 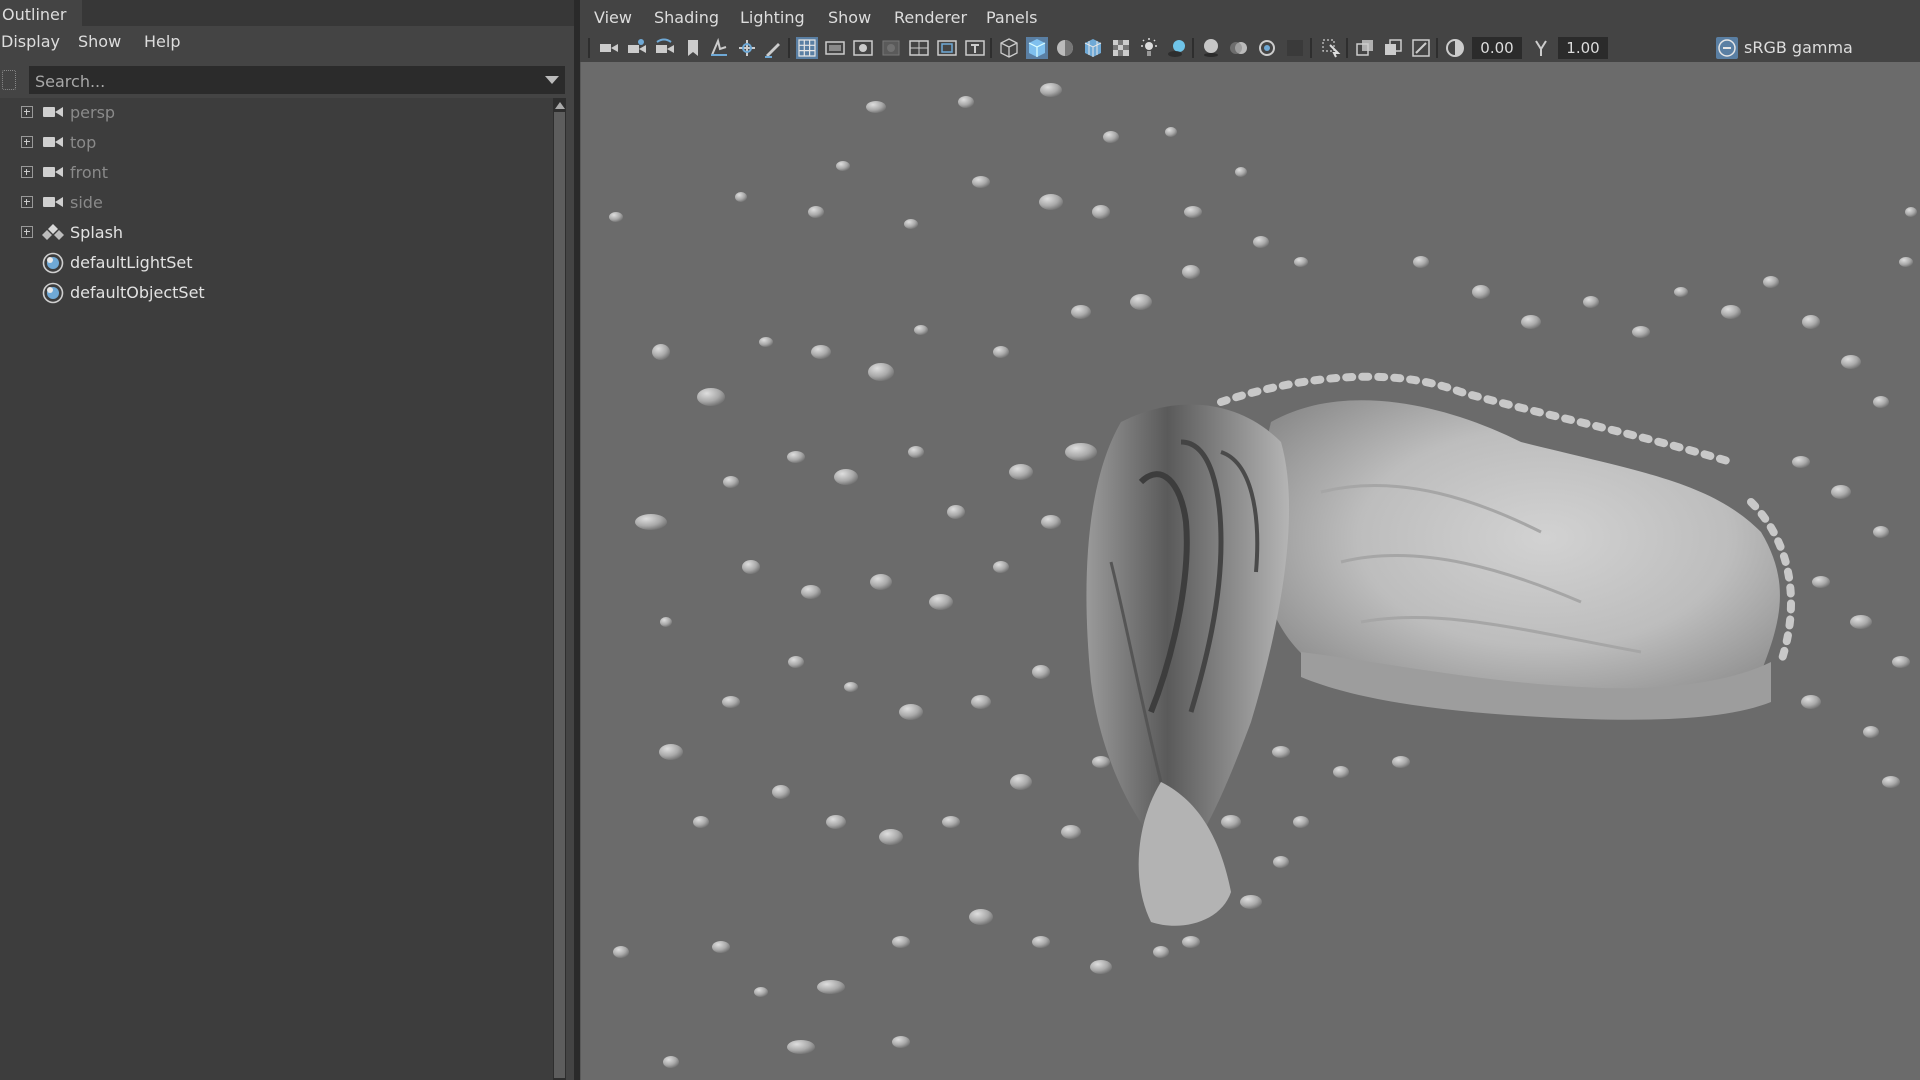 What do you see at coordinates (975, 48) in the screenshot?
I see `safe-title-icon` at bounding box center [975, 48].